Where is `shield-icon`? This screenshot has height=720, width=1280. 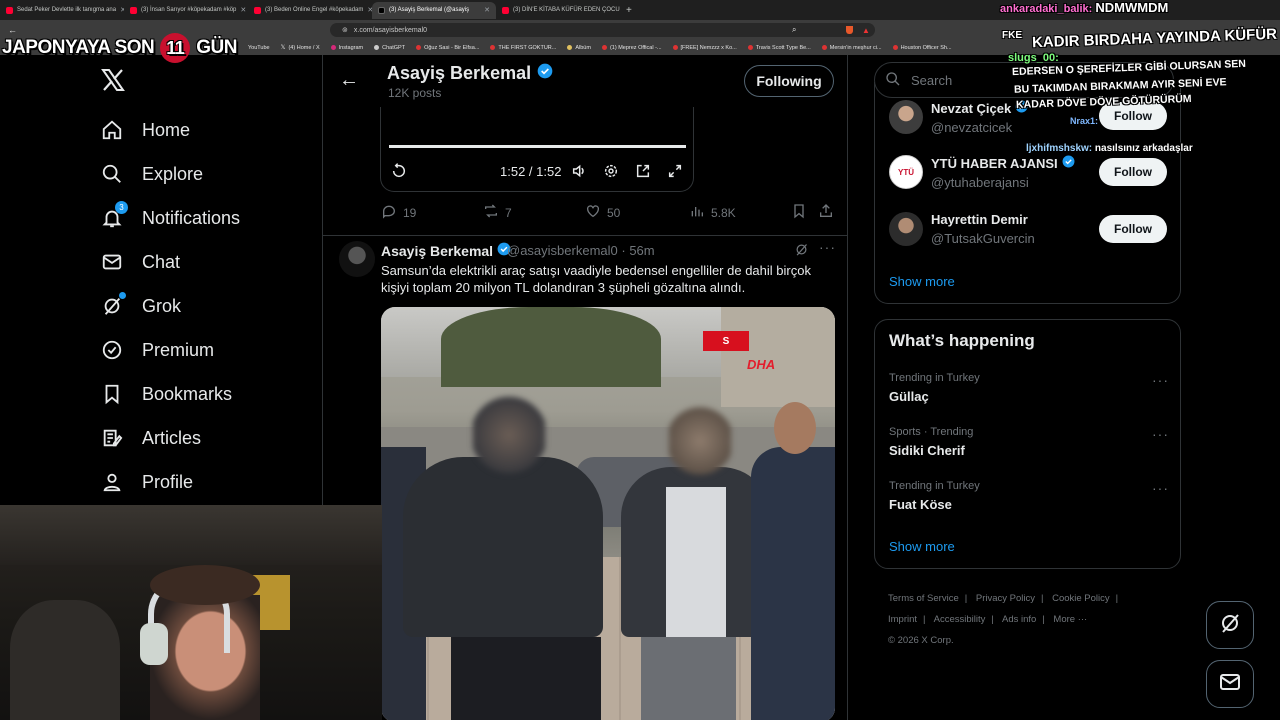 shield-icon is located at coordinates (849, 30).